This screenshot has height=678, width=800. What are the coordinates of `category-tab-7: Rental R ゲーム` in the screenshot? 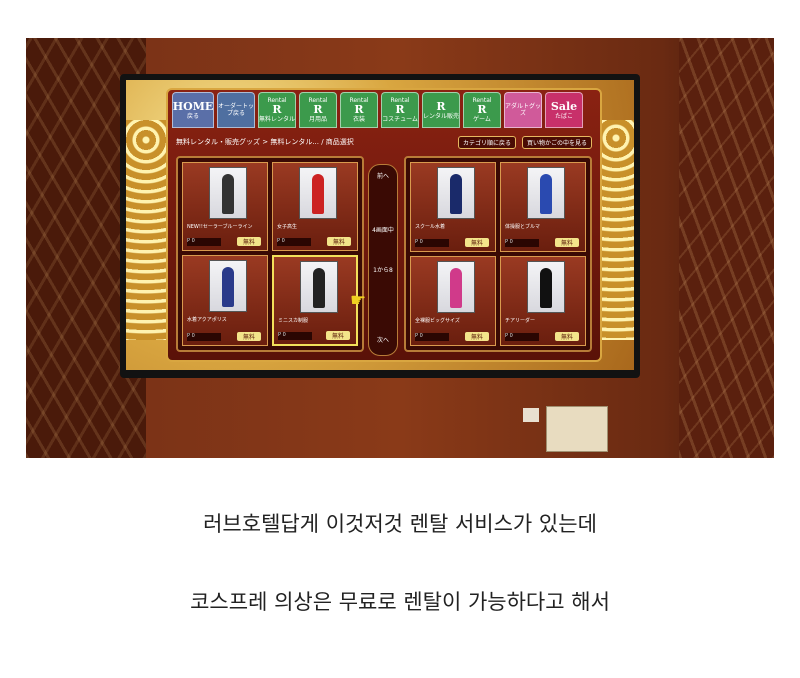 It's located at (482, 110).